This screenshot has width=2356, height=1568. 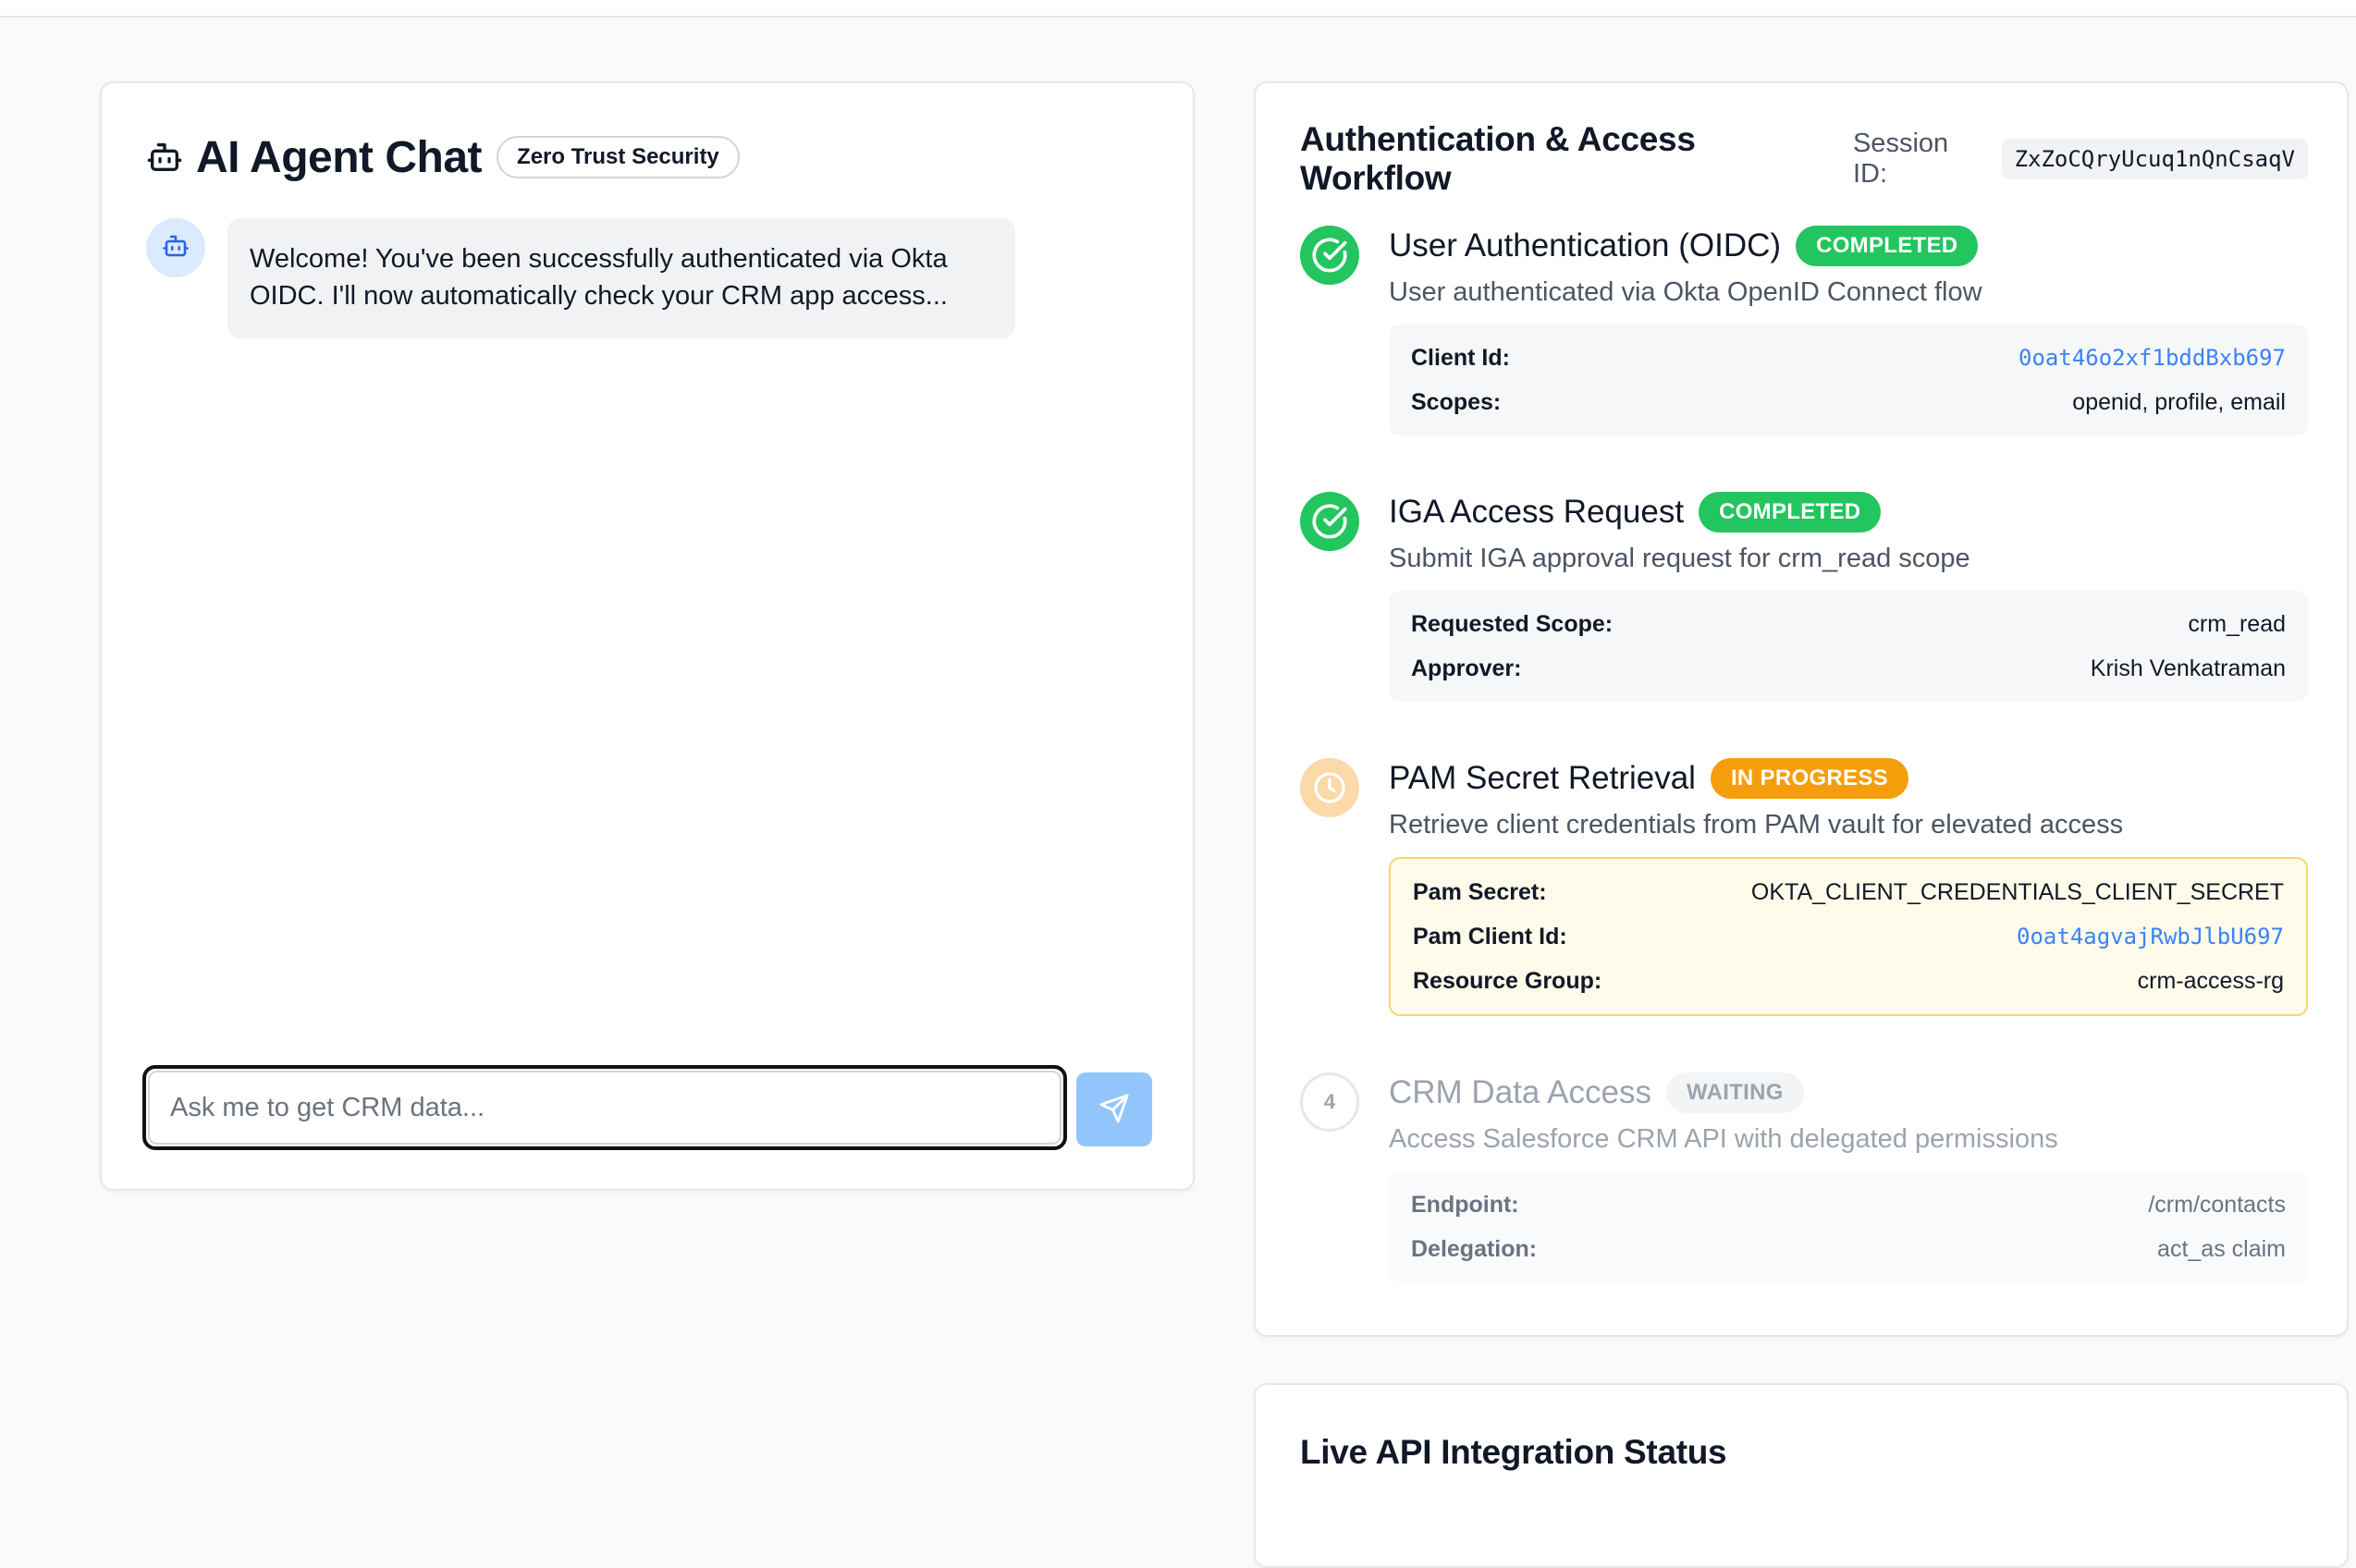 I want to click on detail-value: act_as claim, so click(x=2221, y=1248).